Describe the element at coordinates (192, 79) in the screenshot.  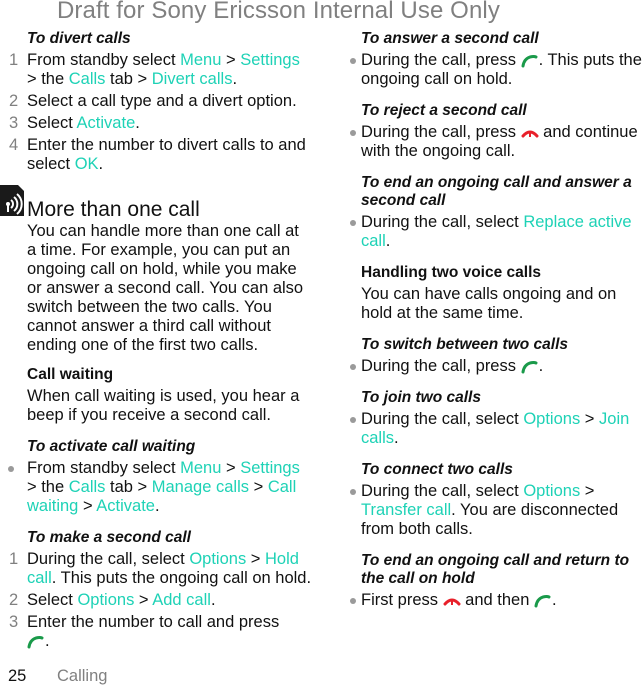
I see `link-divert-calls: Divert calls` at that location.